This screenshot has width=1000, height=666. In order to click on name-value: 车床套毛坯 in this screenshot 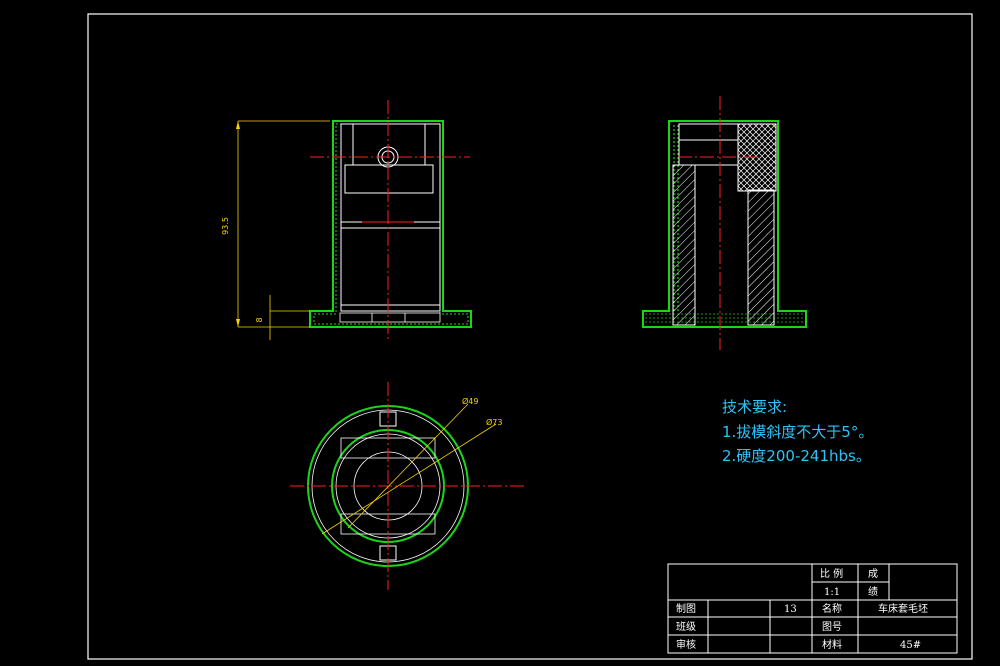, I will do `click(903, 608)`.